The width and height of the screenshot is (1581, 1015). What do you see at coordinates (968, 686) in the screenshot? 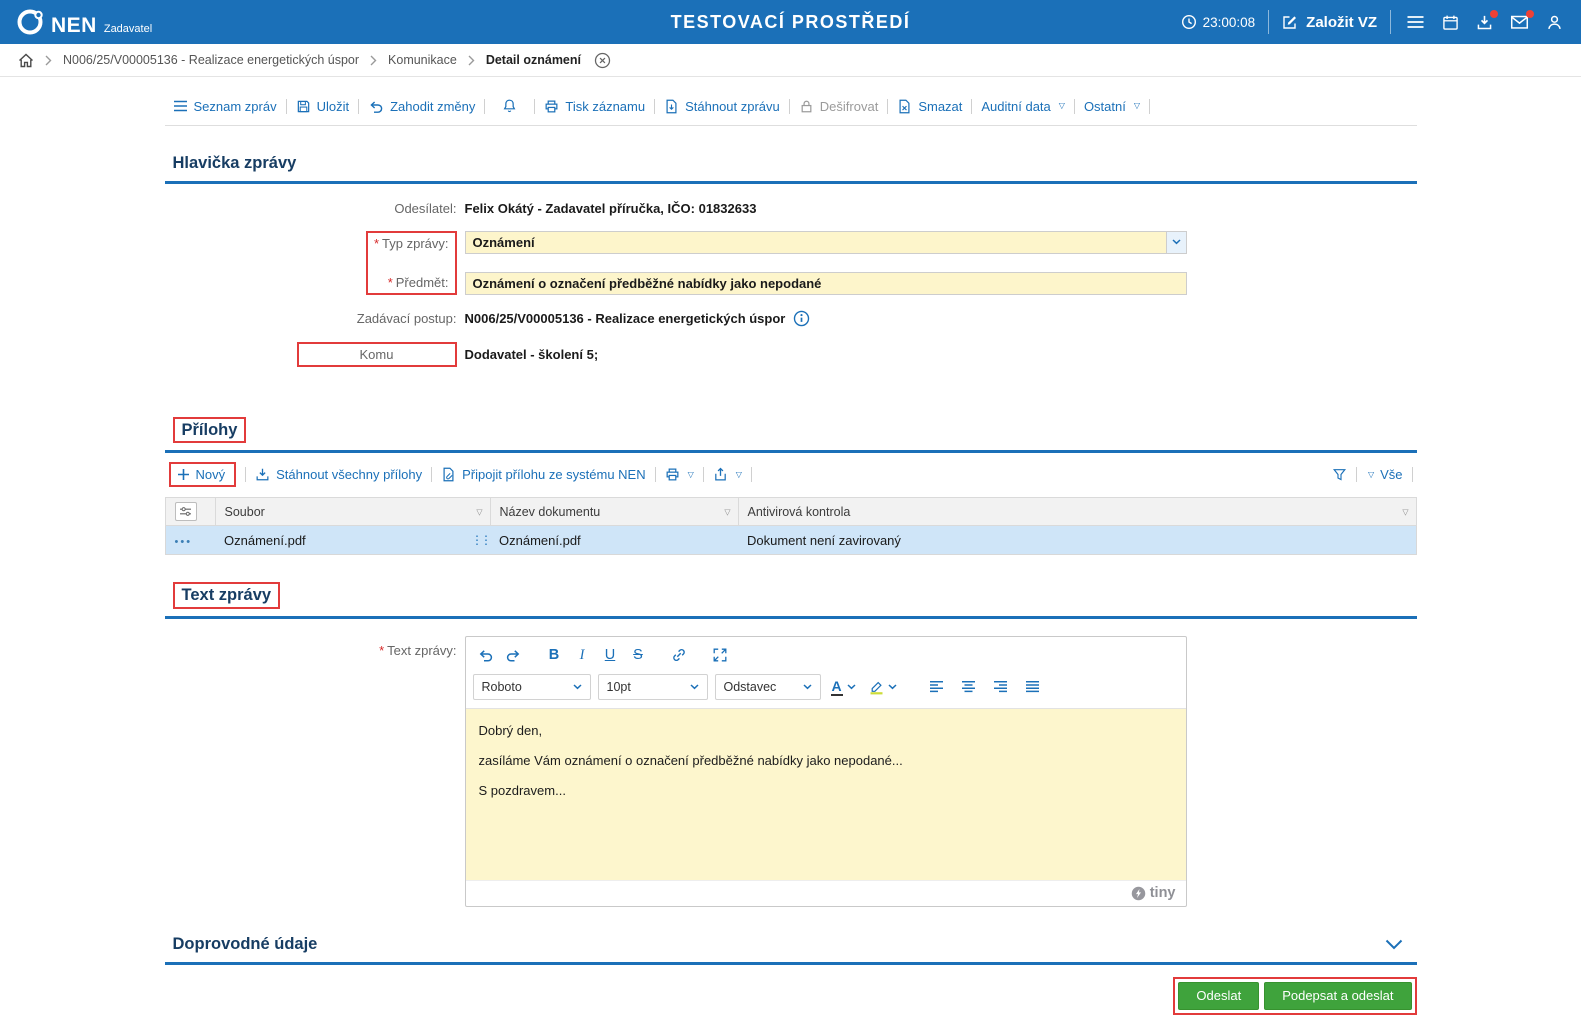
I see `align-center-button` at bounding box center [968, 686].